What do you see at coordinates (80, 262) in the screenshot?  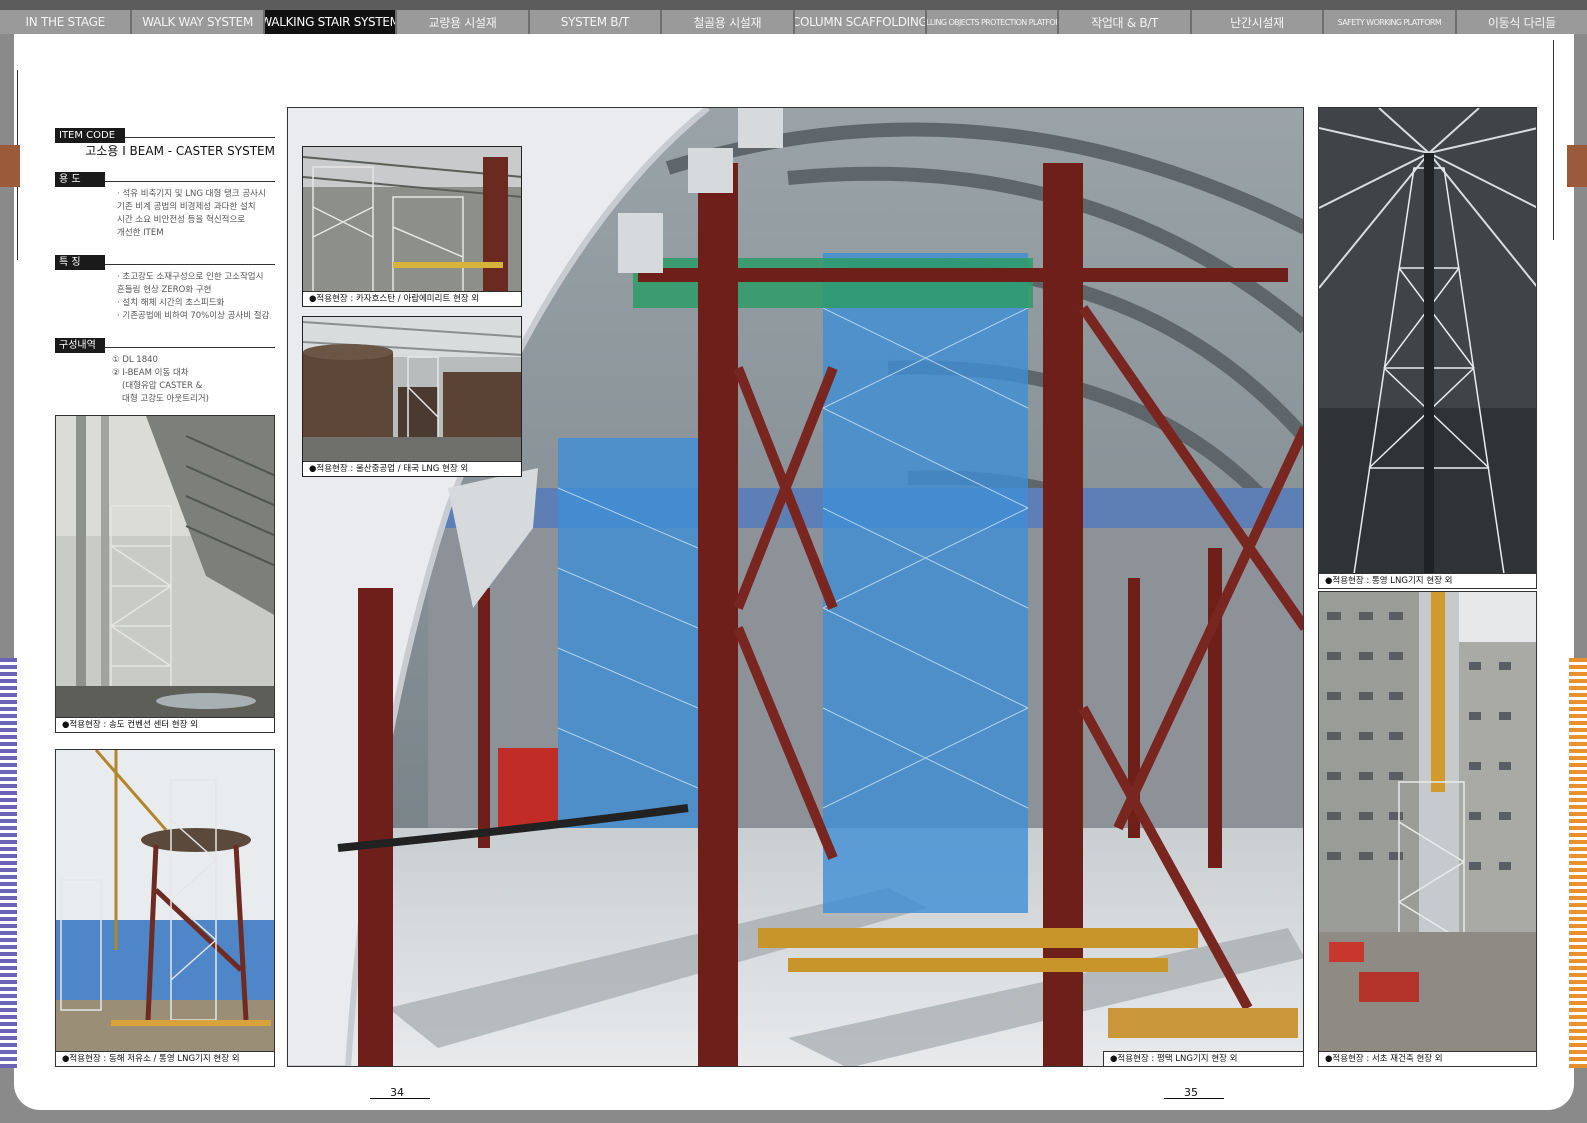 I see `feature-label: 특 징` at bounding box center [80, 262].